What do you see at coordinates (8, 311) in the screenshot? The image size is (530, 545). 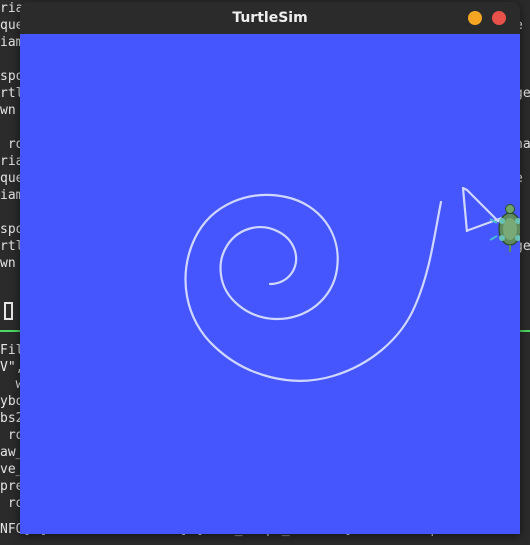 I see `terminal-cursor` at bounding box center [8, 311].